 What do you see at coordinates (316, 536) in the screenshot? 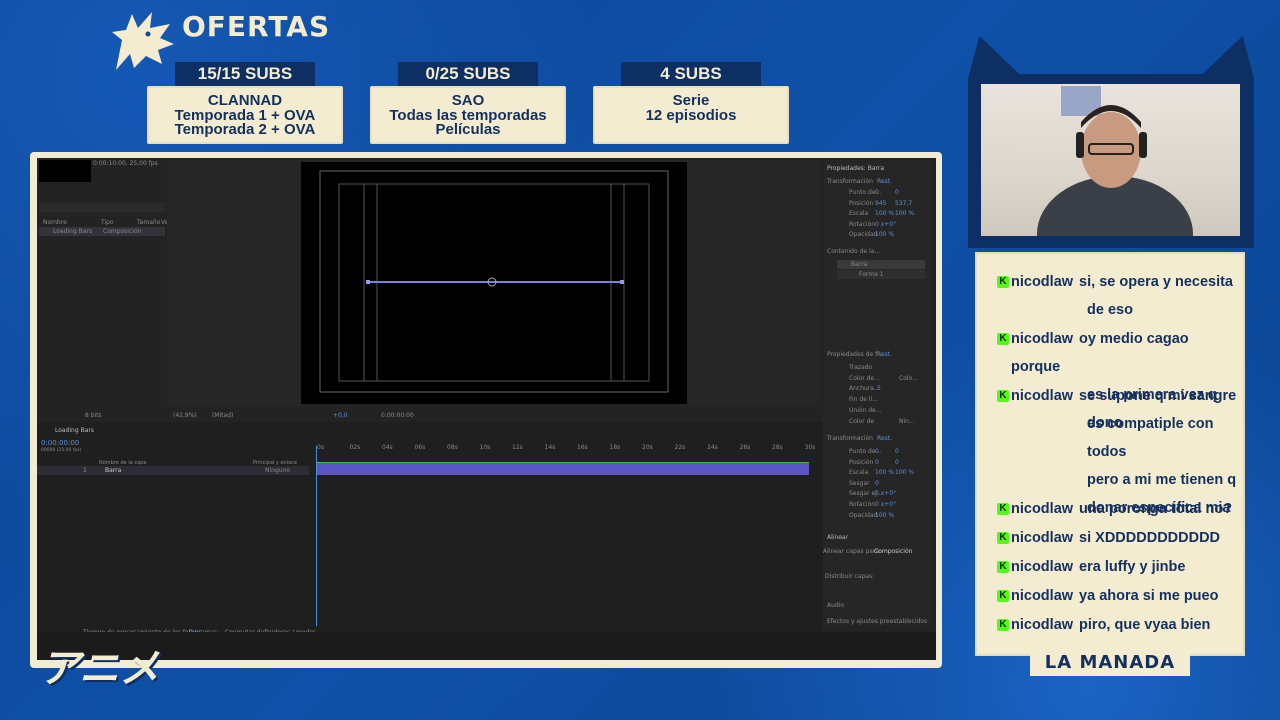
I see `playhead` at bounding box center [316, 536].